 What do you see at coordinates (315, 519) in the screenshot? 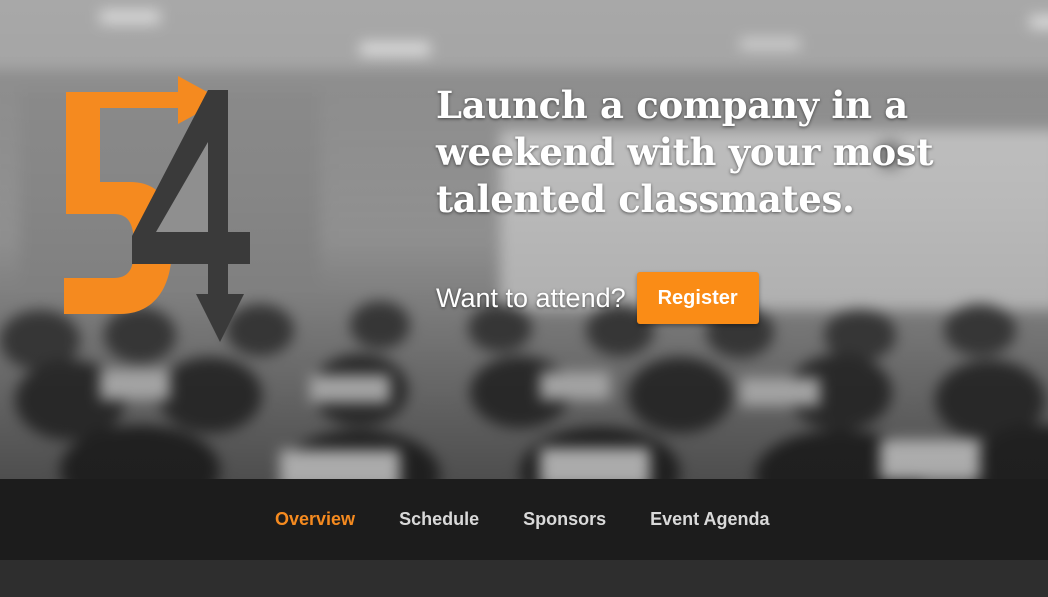
I see `nav-item-overview: Overview` at bounding box center [315, 519].